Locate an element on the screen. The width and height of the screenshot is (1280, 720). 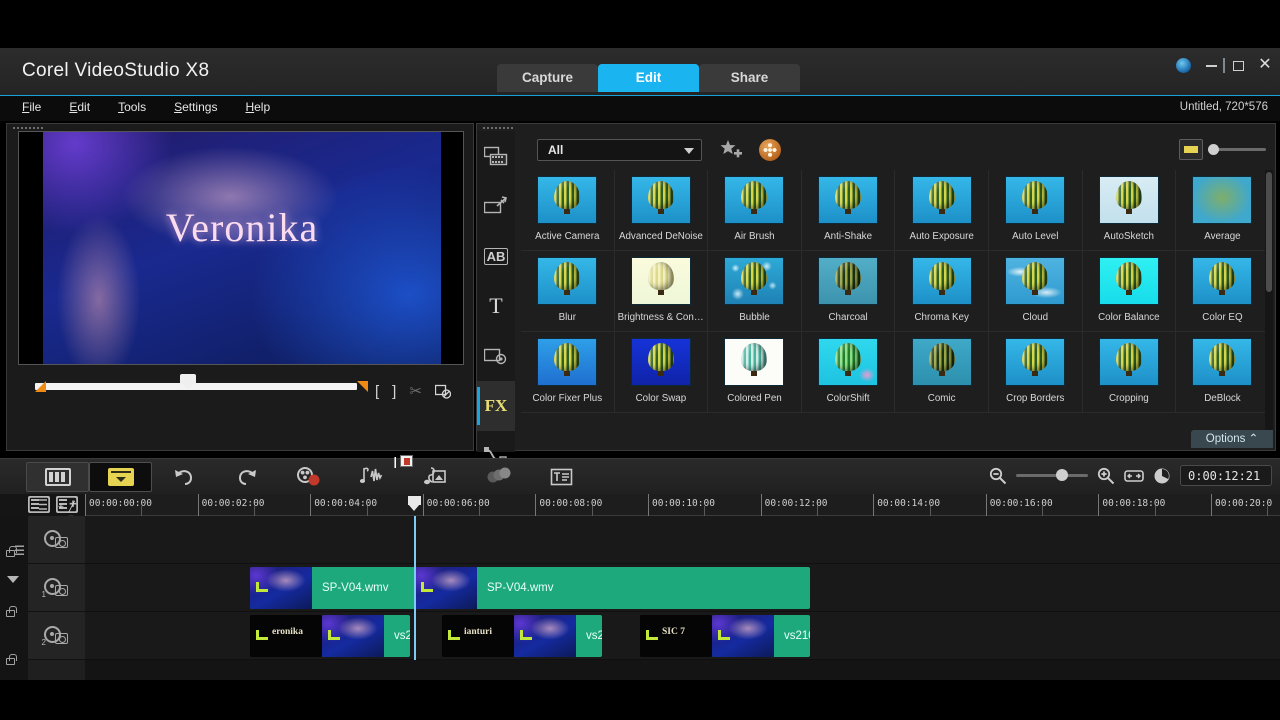
filter-item: Blur is located at coordinates (568, 291).